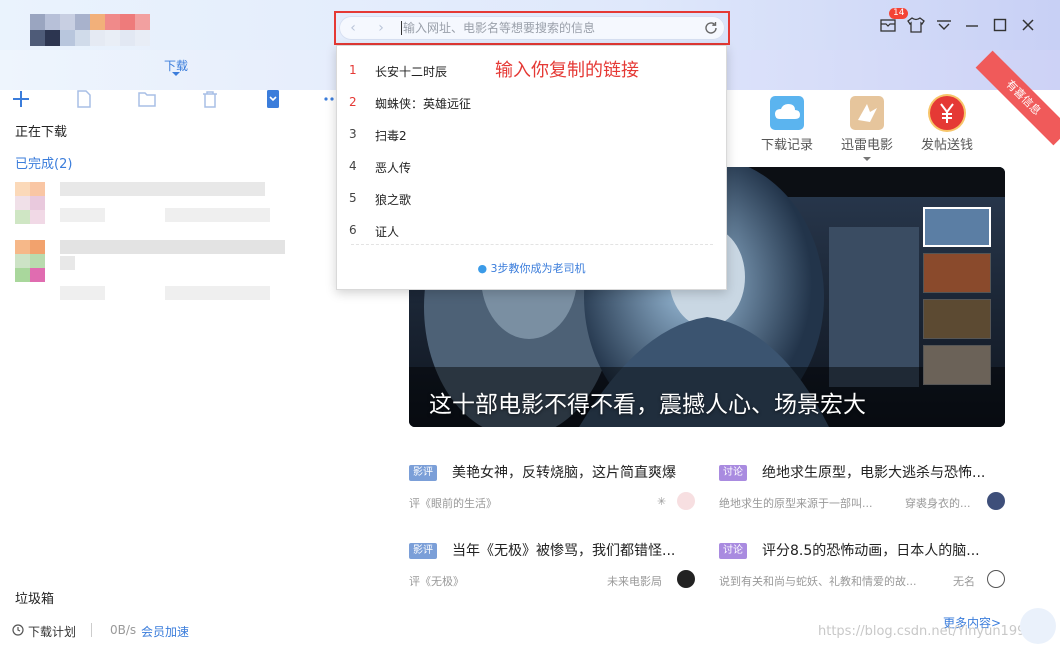 This screenshot has width=1060, height=650. What do you see at coordinates (1028, 25) in the screenshot?
I see `close-icon` at bounding box center [1028, 25].